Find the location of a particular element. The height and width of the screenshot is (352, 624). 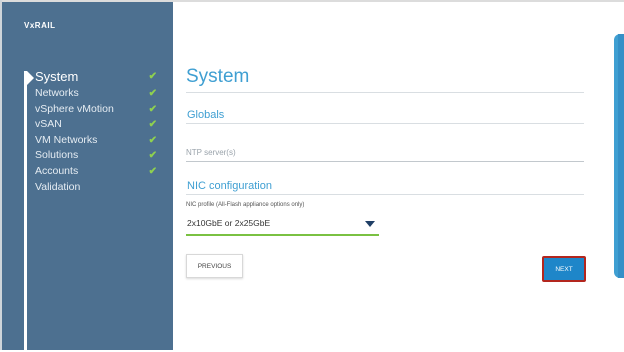

active-step-arrow-icon is located at coordinates (30, 78).